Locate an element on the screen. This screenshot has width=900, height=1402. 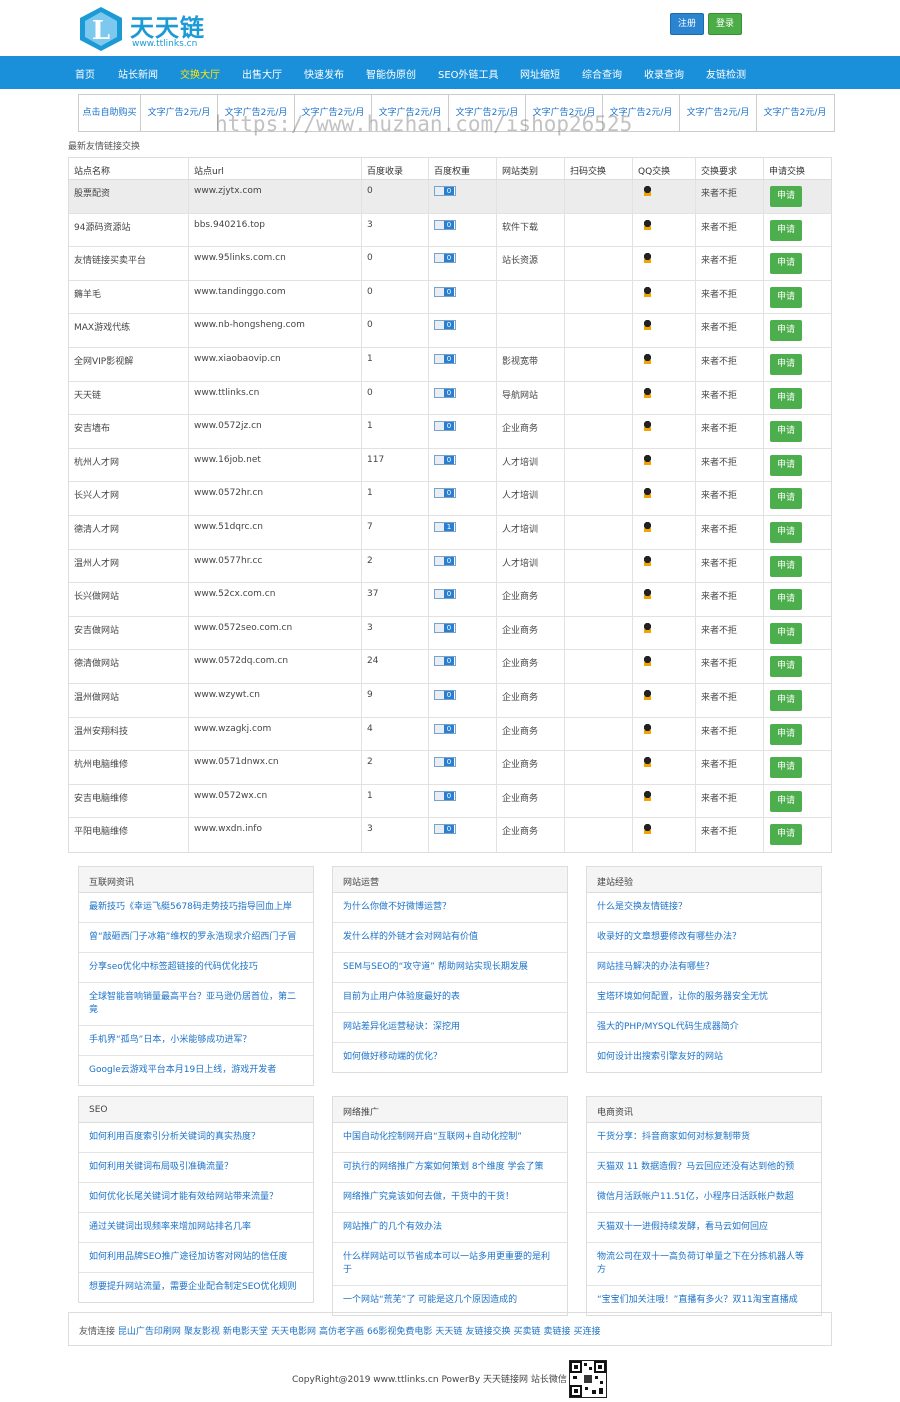
news-link: 最新技巧《幸运飞艇5678码走势技巧指导回血上岸 is located at coordinates (196, 908).